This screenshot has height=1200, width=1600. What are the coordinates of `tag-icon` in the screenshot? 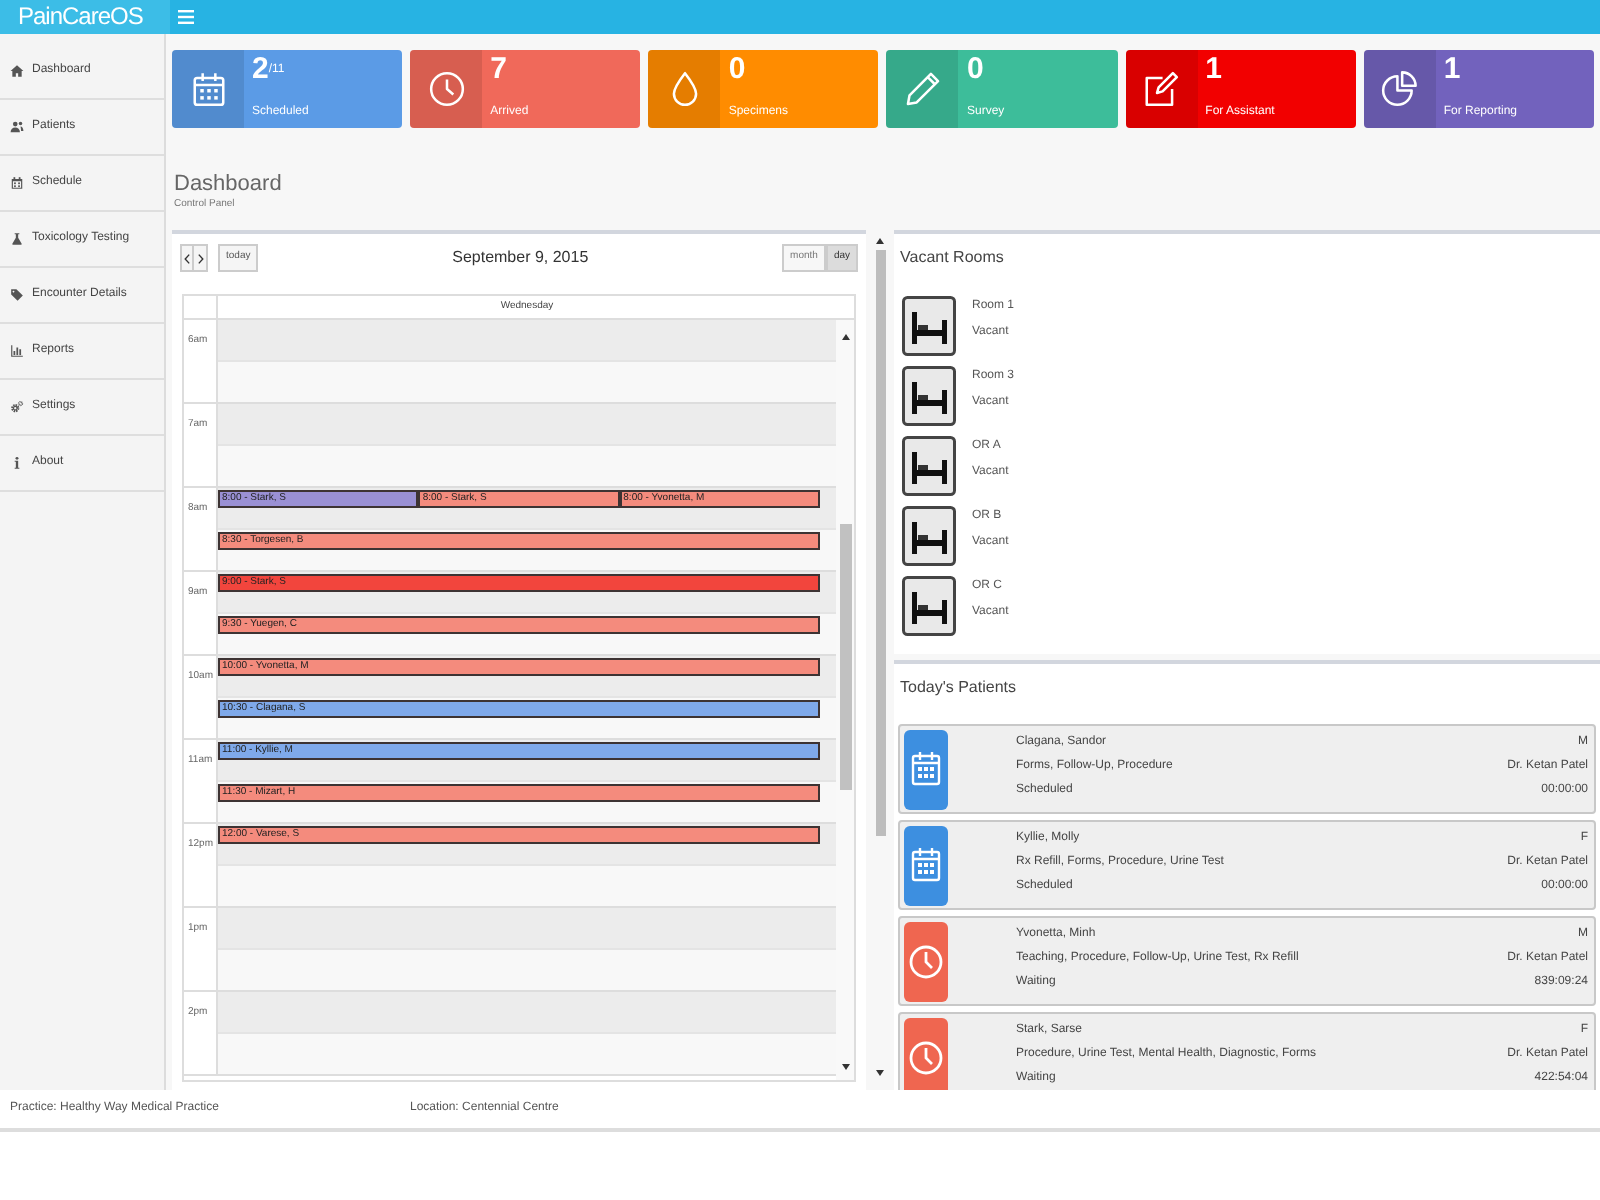 It's located at (17, 295).